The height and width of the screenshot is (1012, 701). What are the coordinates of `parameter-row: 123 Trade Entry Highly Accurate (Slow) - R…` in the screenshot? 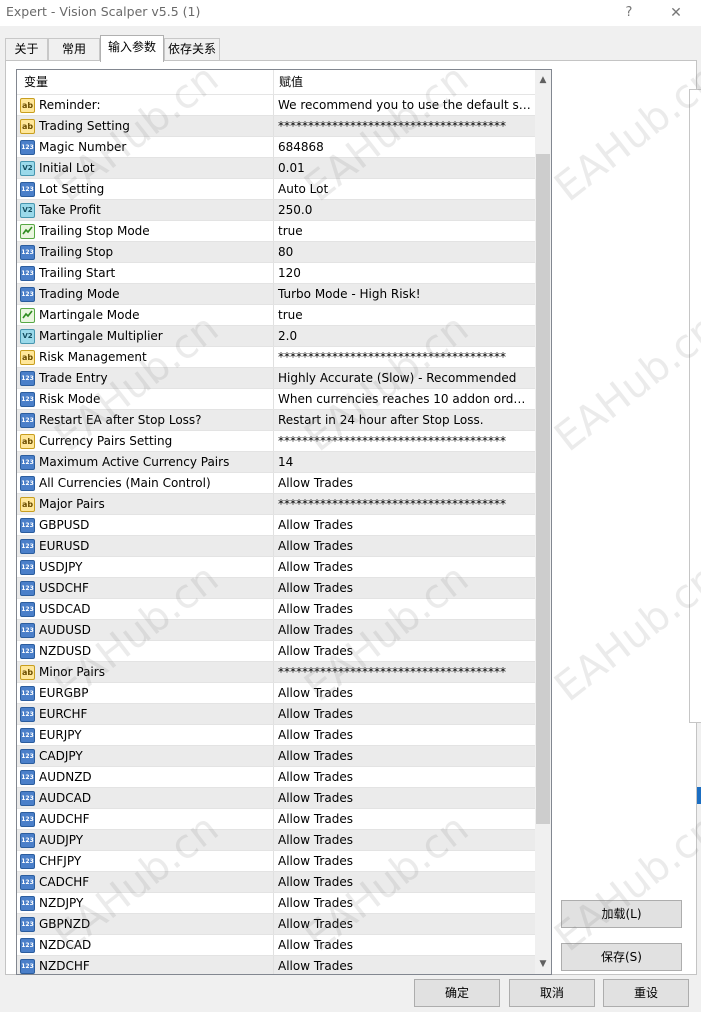 It's located at (276, 378).